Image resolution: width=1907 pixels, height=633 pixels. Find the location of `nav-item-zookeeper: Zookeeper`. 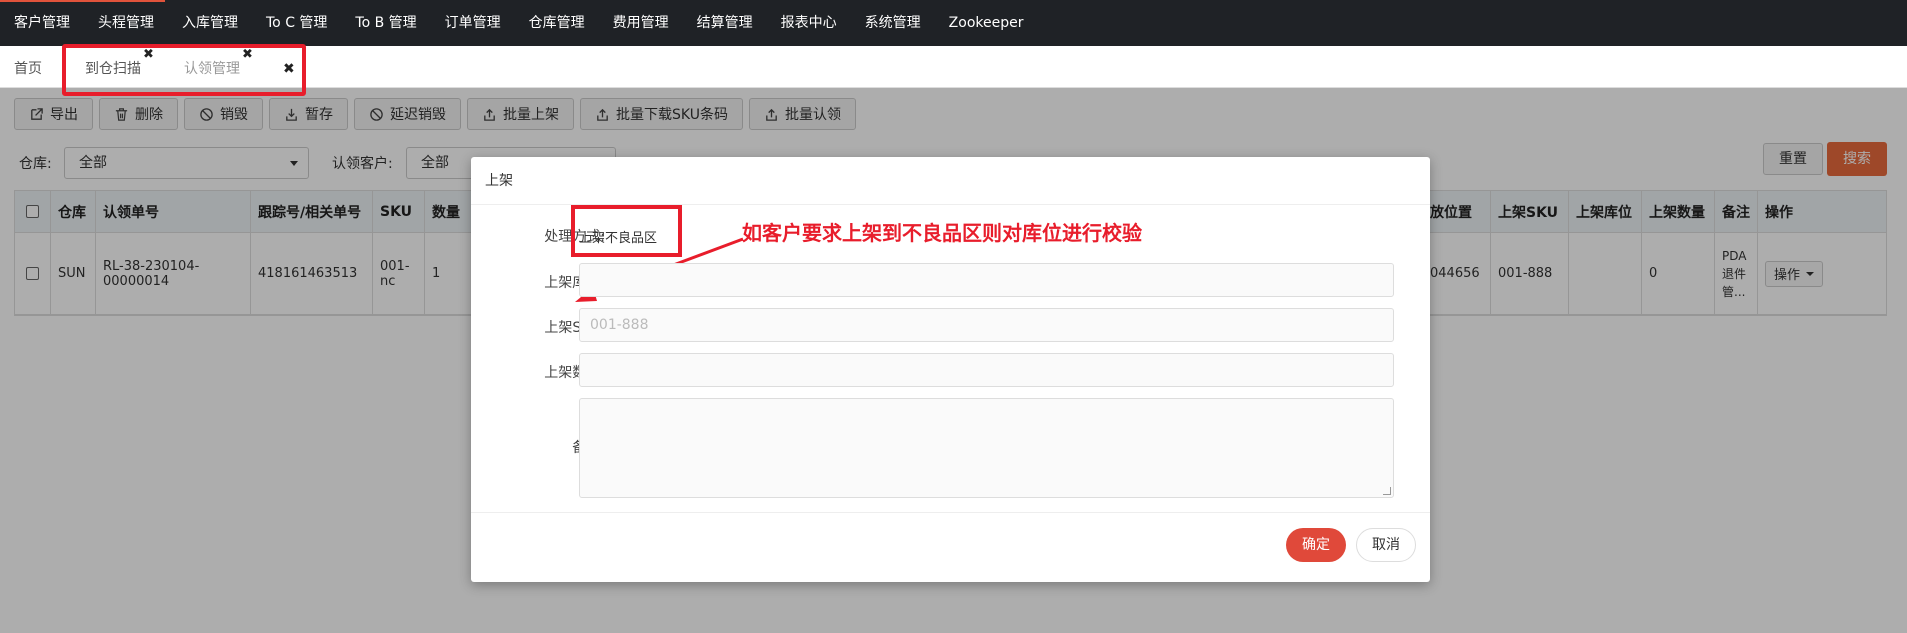

nav-item-zookeeper: Zookeeper is located at coordinates (986, 23).